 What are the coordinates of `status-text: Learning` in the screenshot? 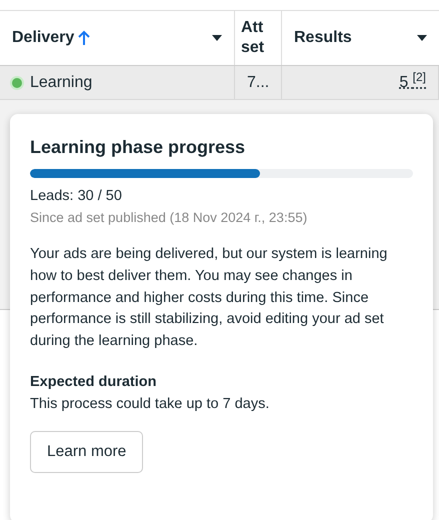 It's located at (61, 82).